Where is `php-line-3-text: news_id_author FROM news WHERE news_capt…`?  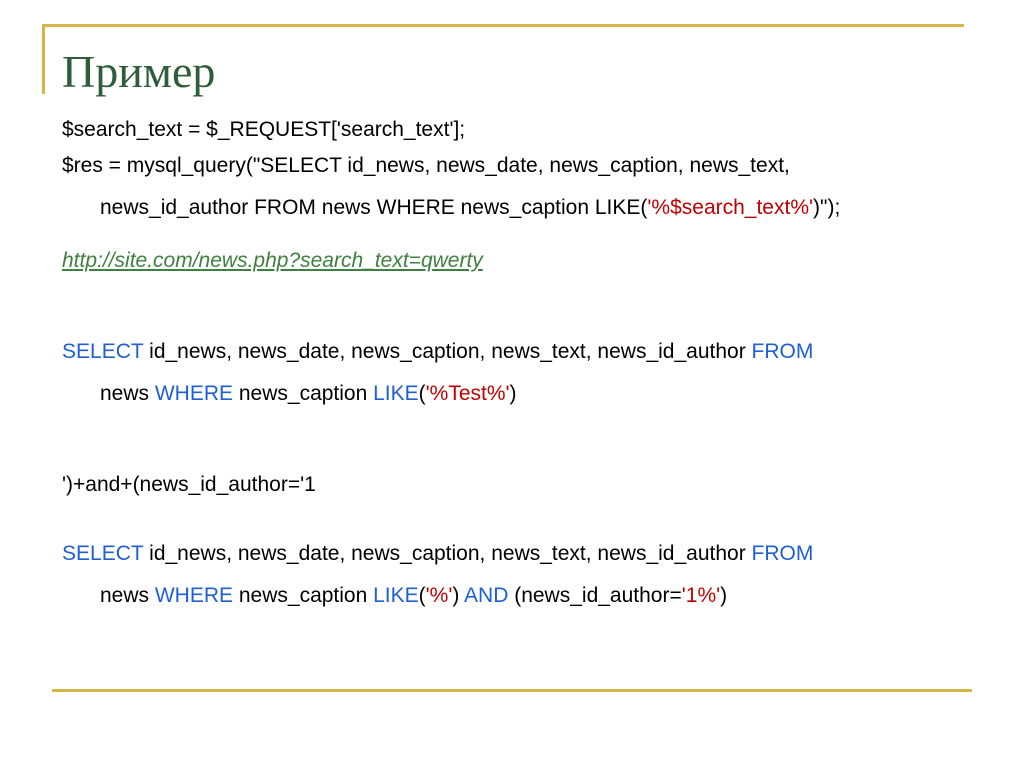 php-line-3-text: news_id_author FROM news WHERE news_capt… is located at coordinates (374, 207).